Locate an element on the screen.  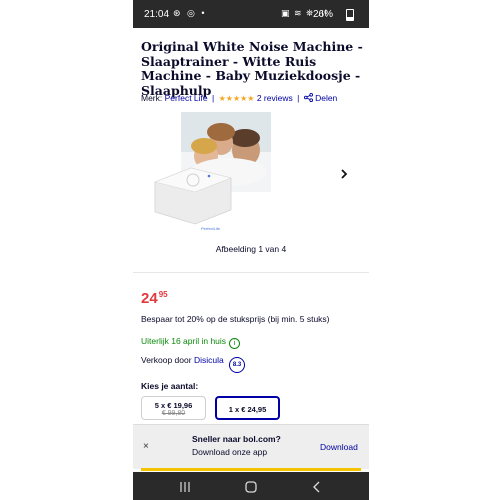
battery-percent: 26% is located at coordinates (323, 14).